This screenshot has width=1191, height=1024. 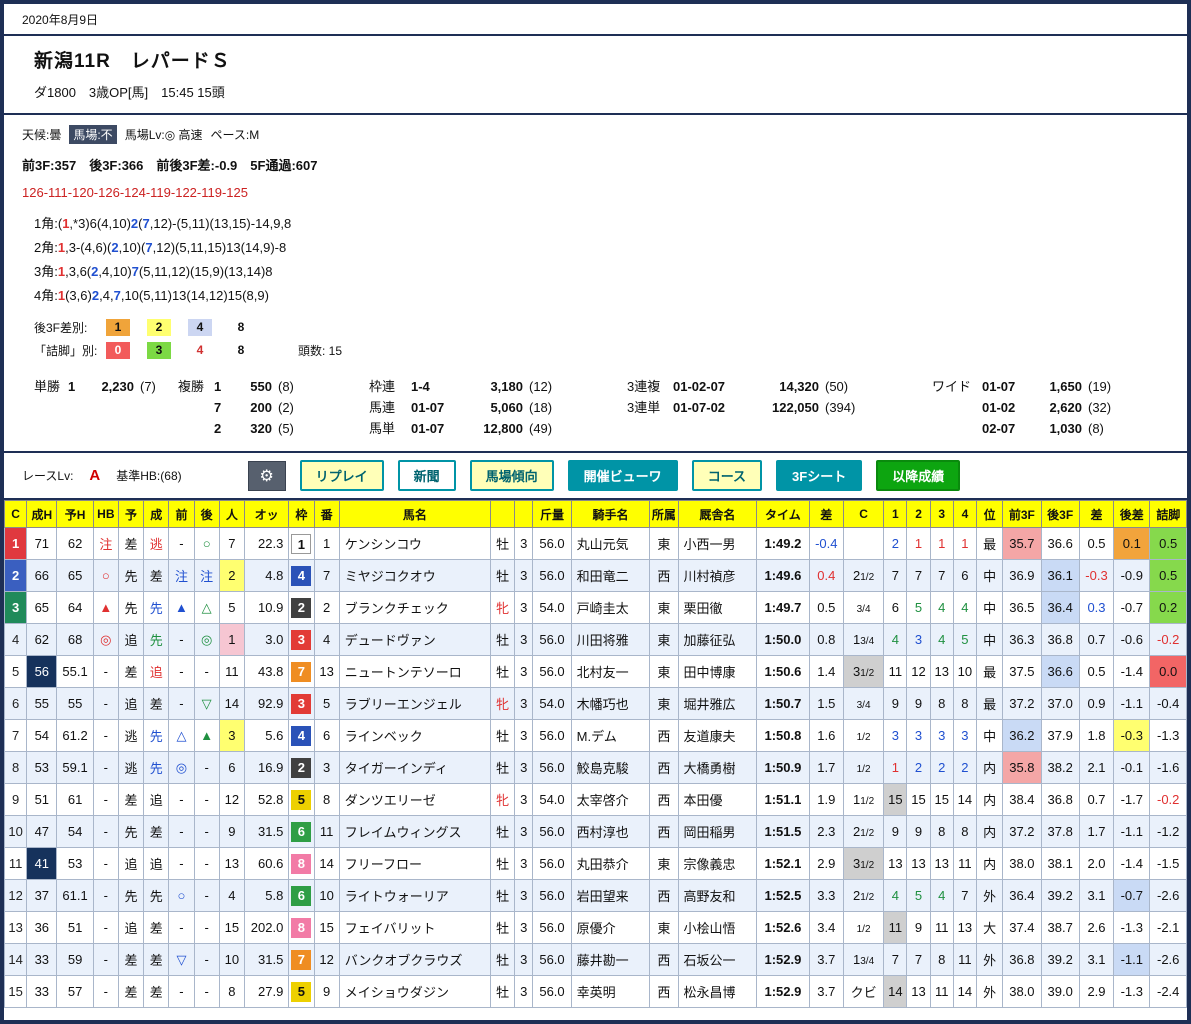 What do you see at coordinates (826, 895) in the screenshot?
I see `cell-time-diff: 3.3` at bounding box center [826, 895].